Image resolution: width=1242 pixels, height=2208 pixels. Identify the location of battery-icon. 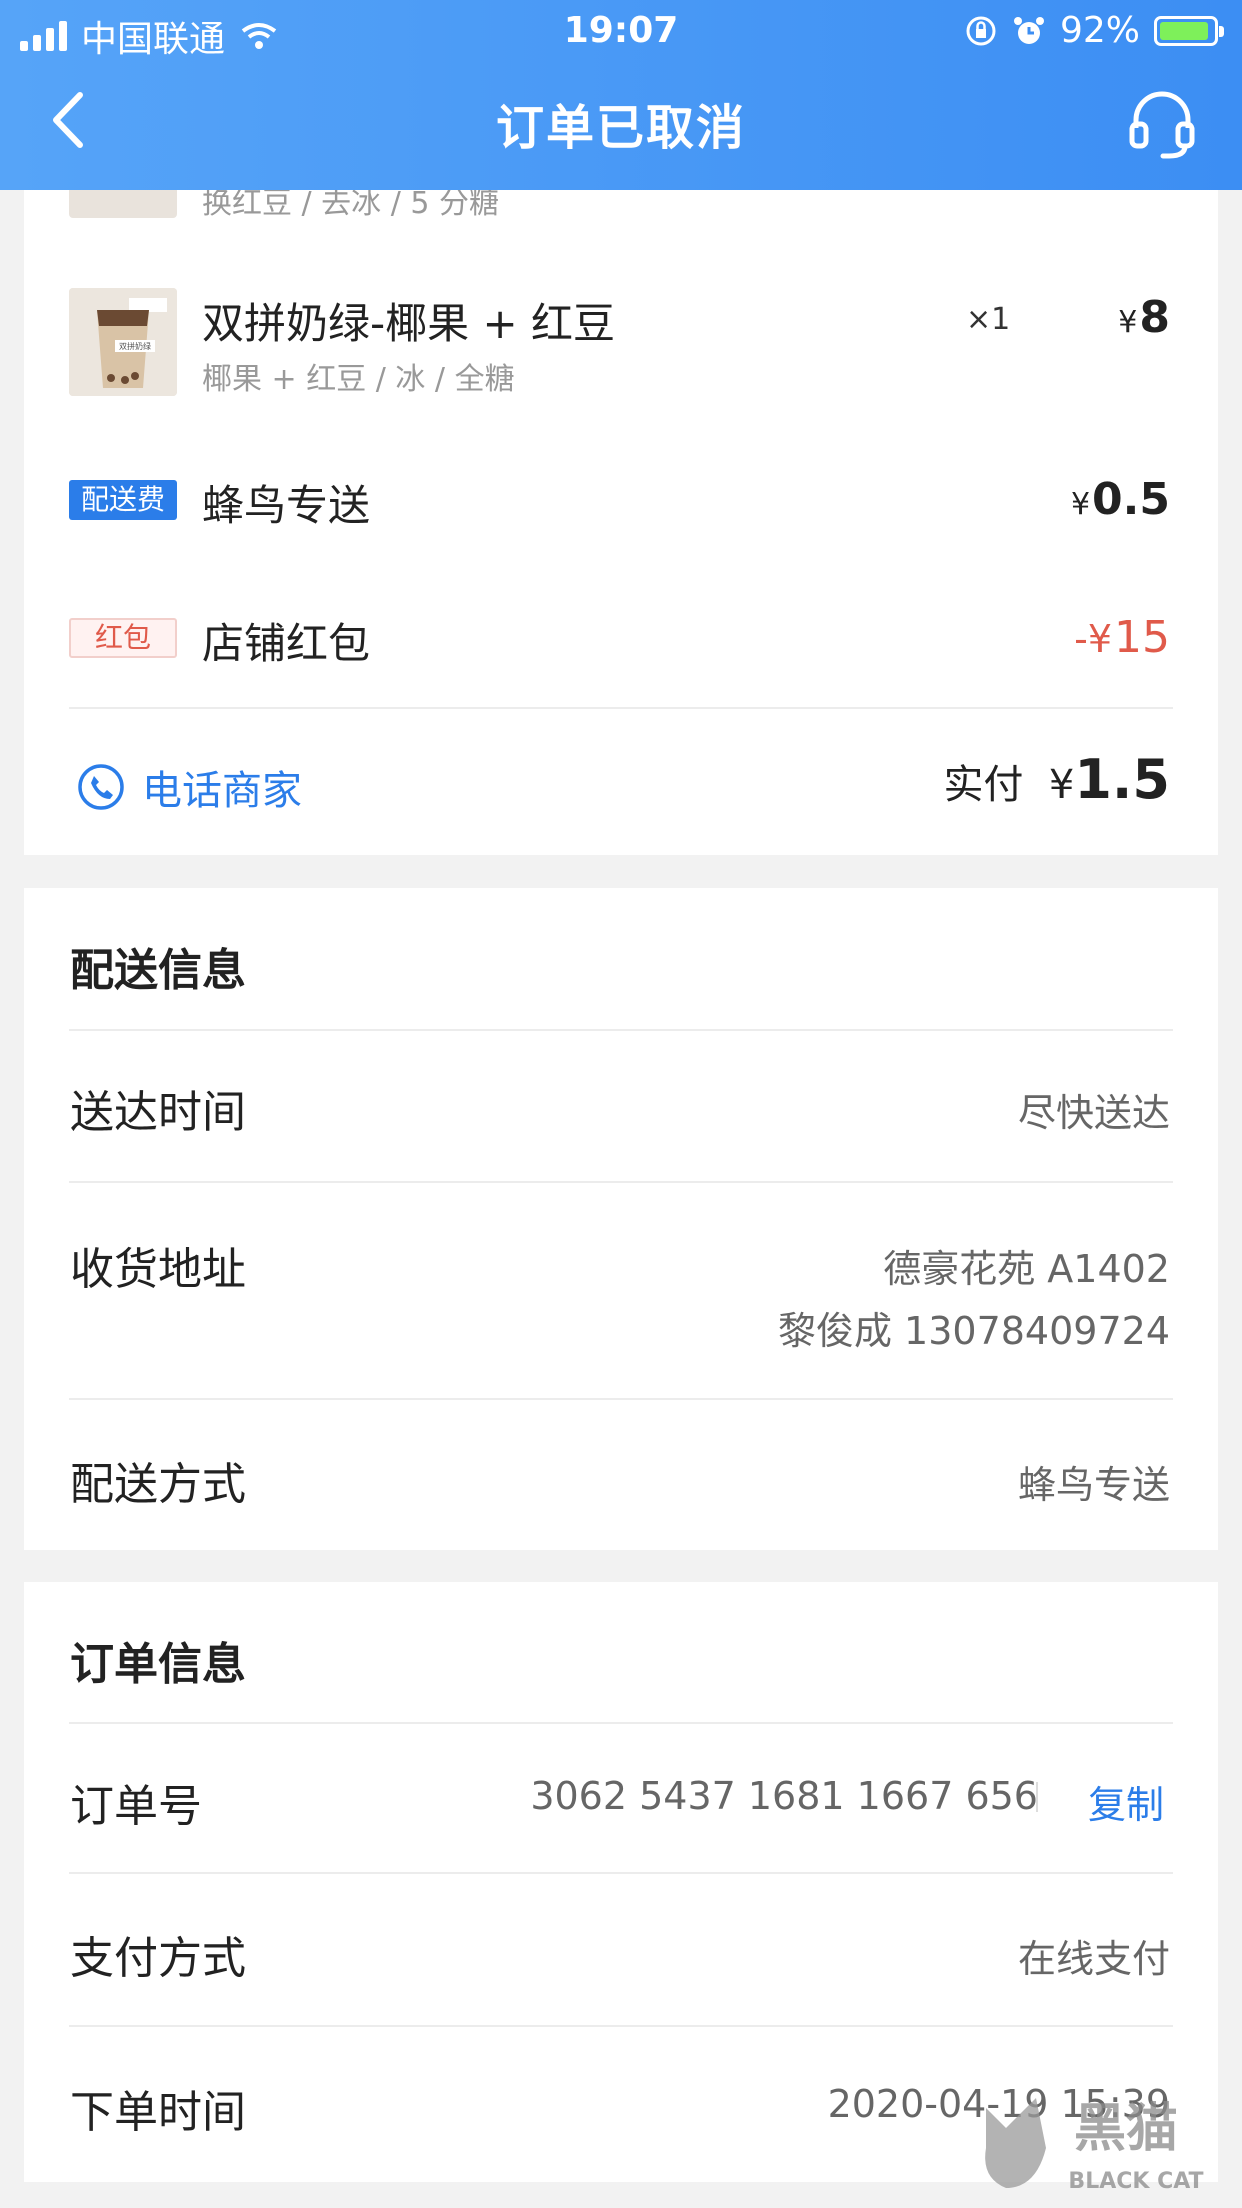
(1189, 30).